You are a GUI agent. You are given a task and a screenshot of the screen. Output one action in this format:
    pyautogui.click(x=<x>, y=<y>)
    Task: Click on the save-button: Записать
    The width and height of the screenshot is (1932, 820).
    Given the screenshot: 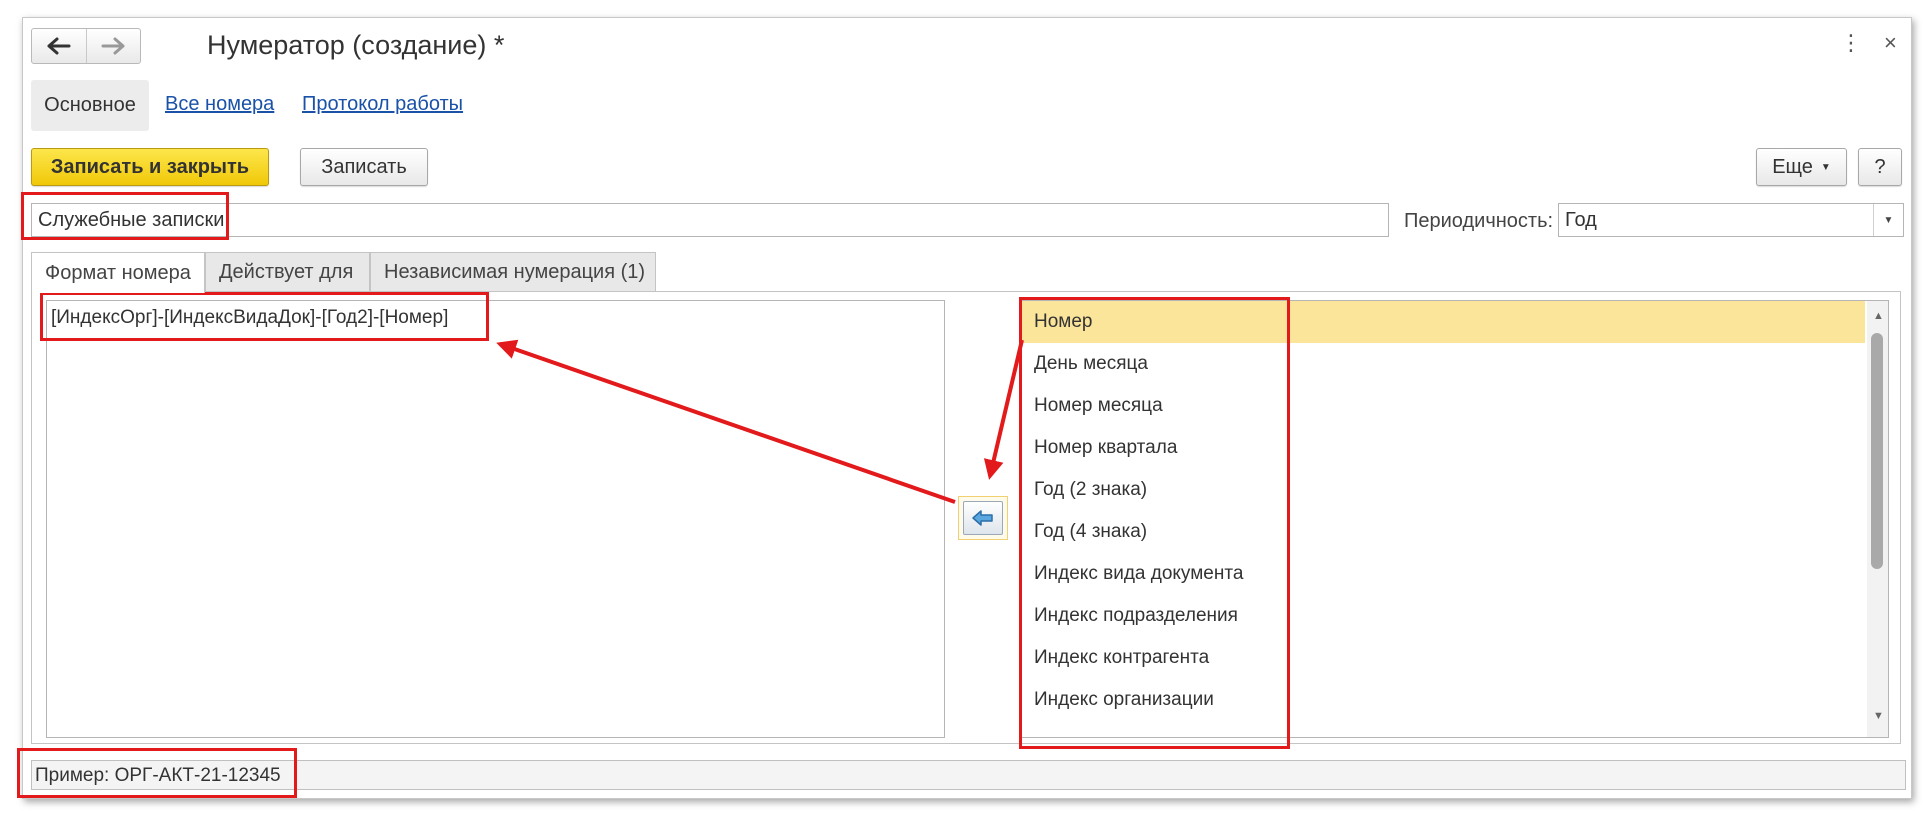 What is the action you would take?
    pyautogui.click(x=364, y=167)
    